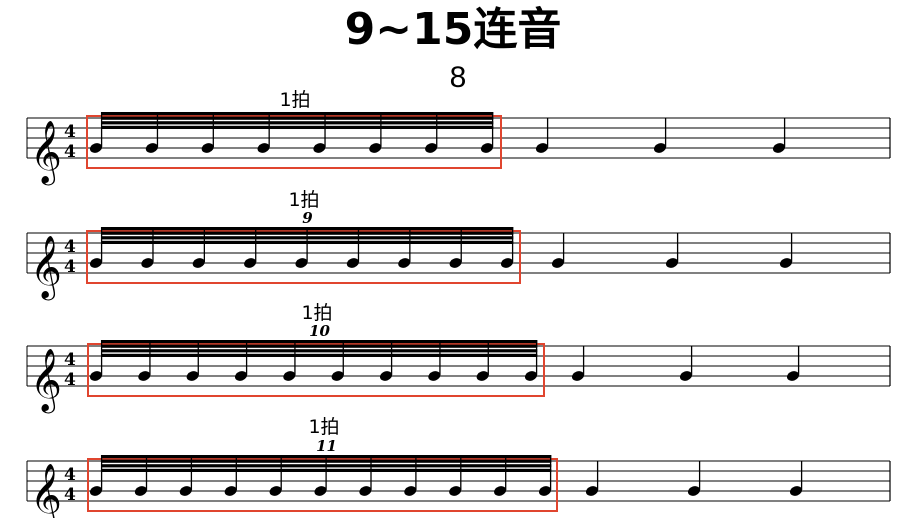 The height and width of the screenshot is (518, 906). Describe the element at coordinates (319, 331) in the screenshot. I see `tuplet-number: 10` at that location.